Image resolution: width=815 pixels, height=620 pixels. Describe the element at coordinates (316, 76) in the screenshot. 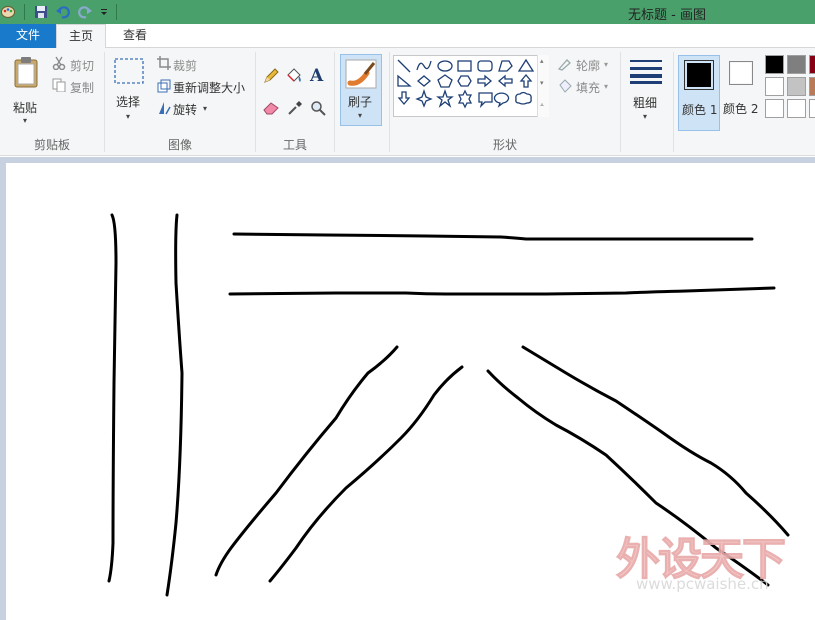

I see `text-tool-icon: A` at that location.